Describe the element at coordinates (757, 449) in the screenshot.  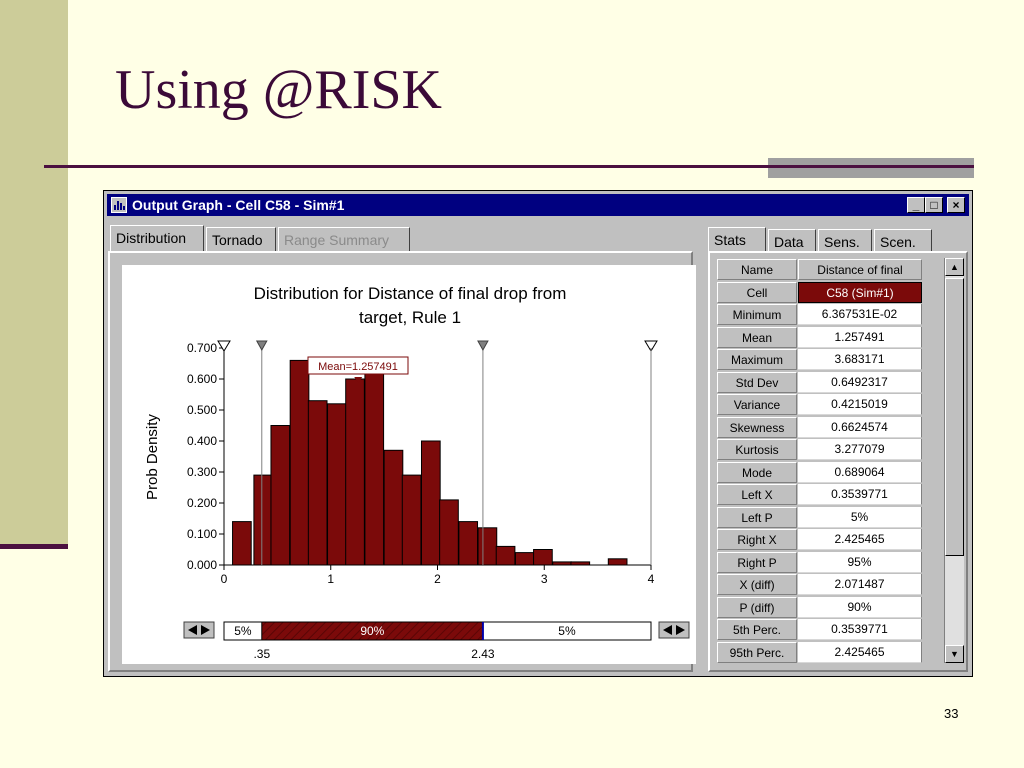
I see `stats-row-label: Kurtosis` at that location.